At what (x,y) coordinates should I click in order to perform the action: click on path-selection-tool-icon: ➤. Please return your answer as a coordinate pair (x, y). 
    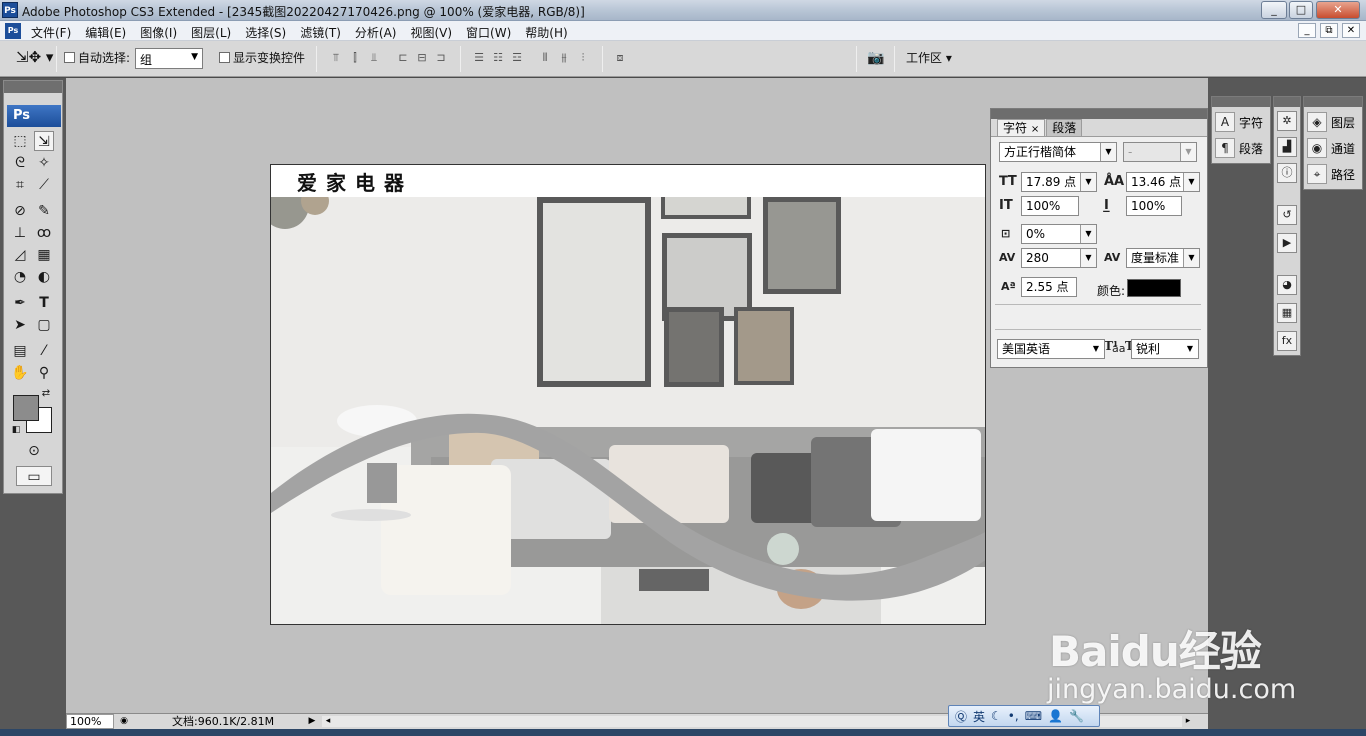
    Looking at the image, I should click on (20, 325).